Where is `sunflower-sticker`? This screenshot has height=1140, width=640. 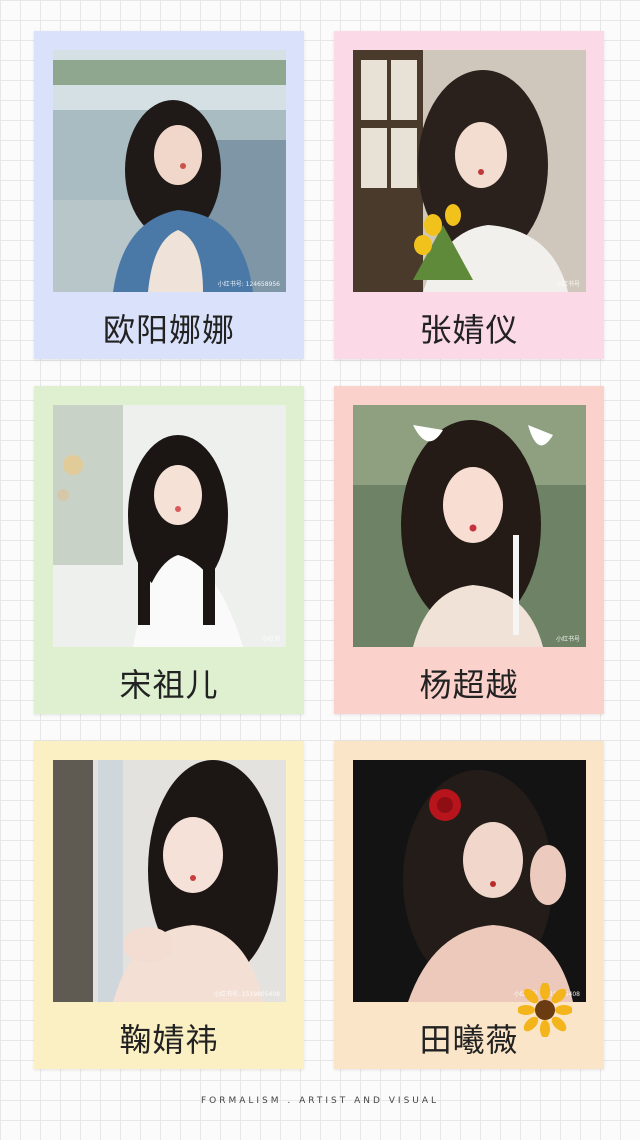
sunflower-sticker is located at coordinates (545, 1010).